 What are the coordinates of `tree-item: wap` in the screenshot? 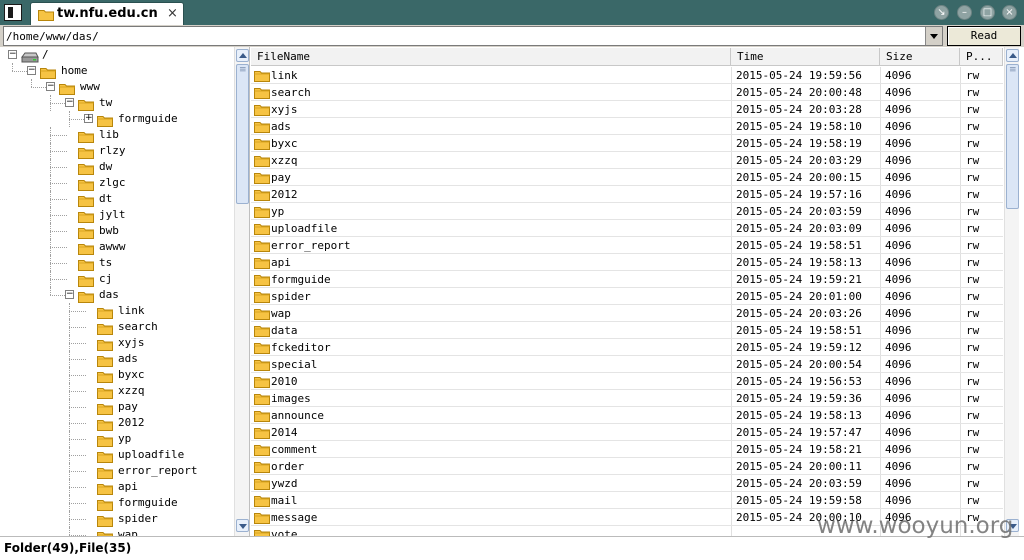 It's located at (116, 531).